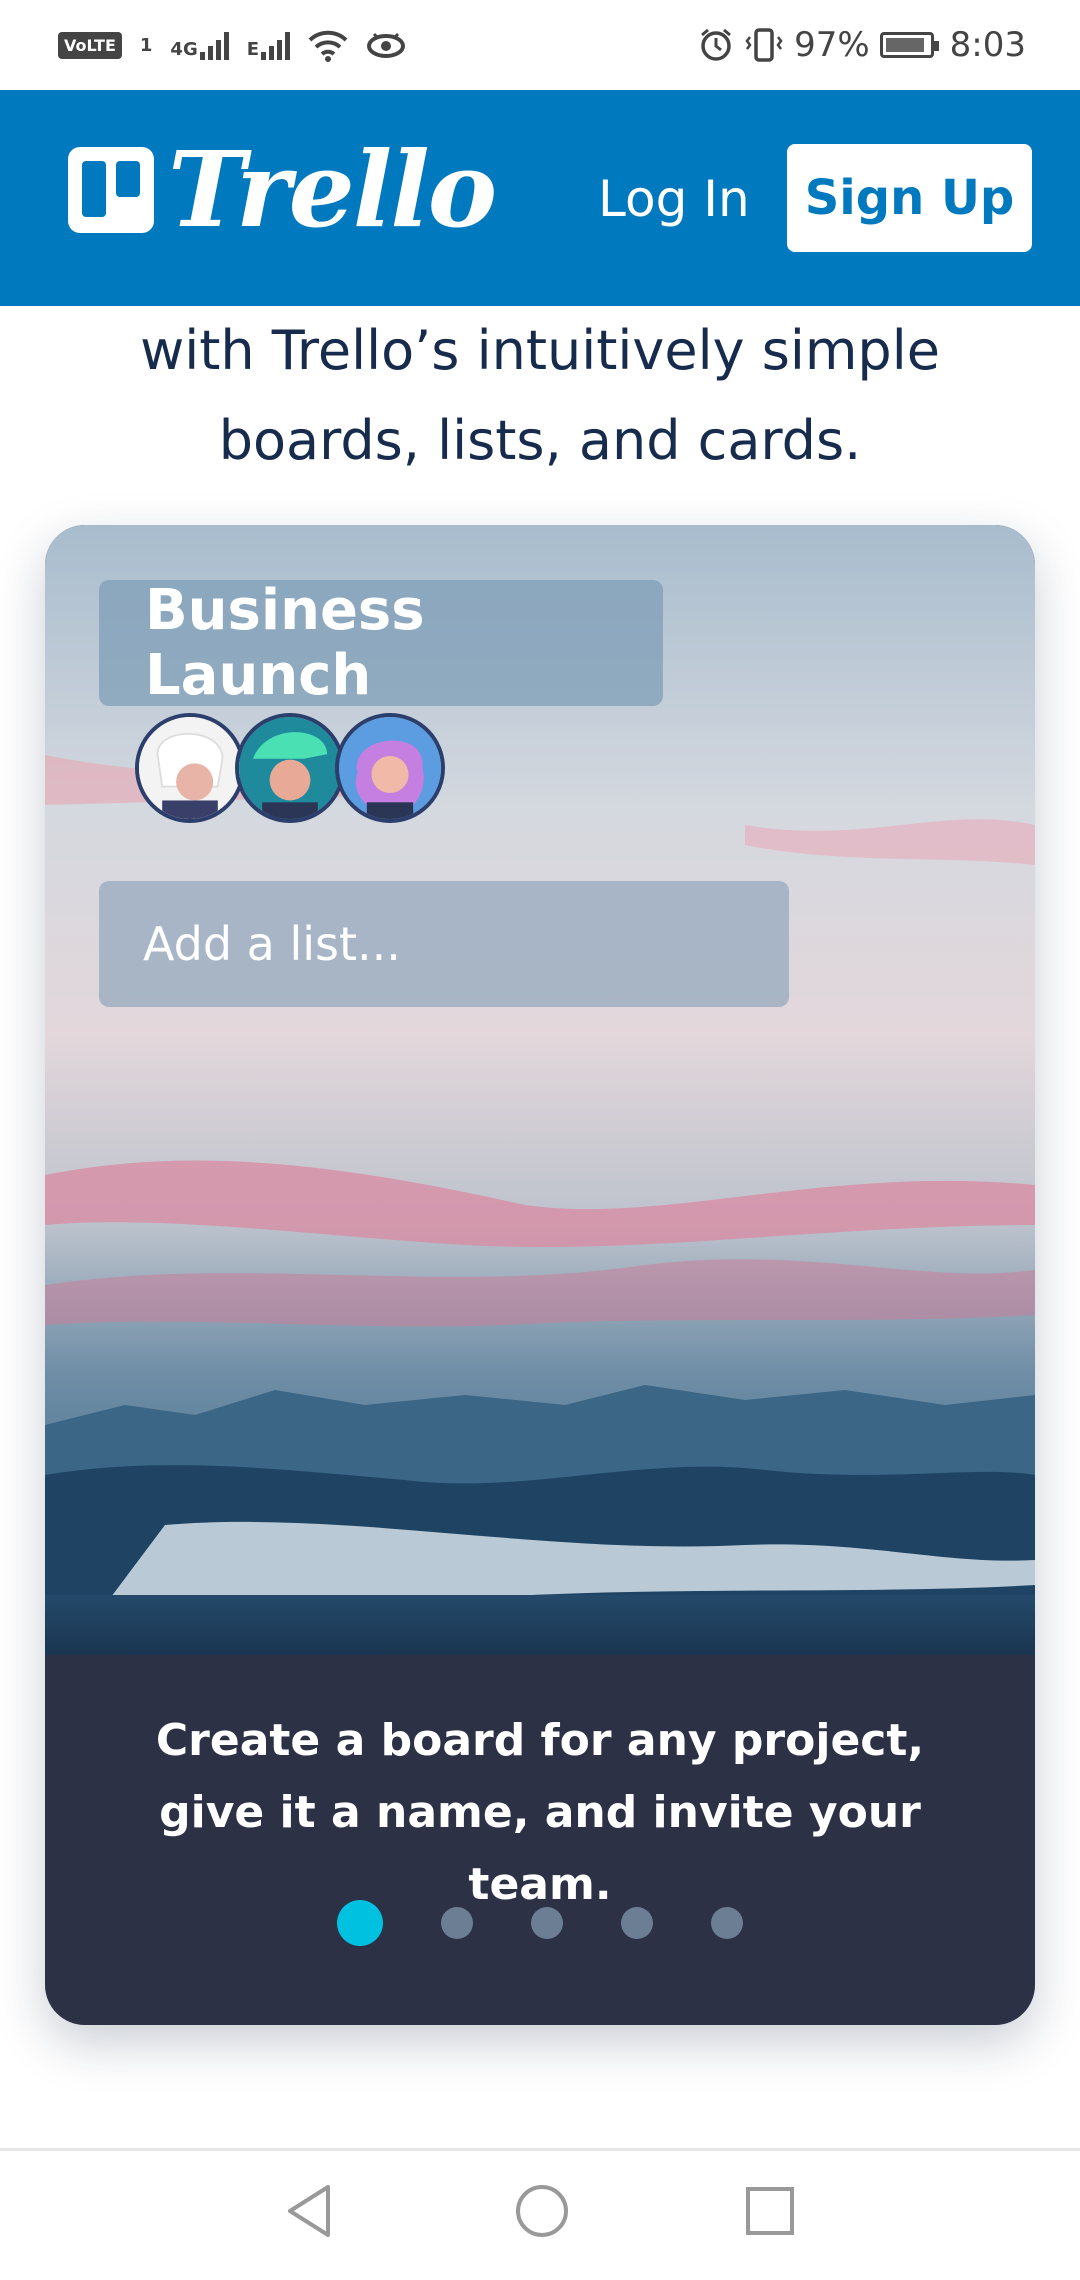 This screenshot has width=1080, height=2280. Describe the element at coordinates (90, 45) in the screenshot. I see `volte-icon: VoLTE` at that location.